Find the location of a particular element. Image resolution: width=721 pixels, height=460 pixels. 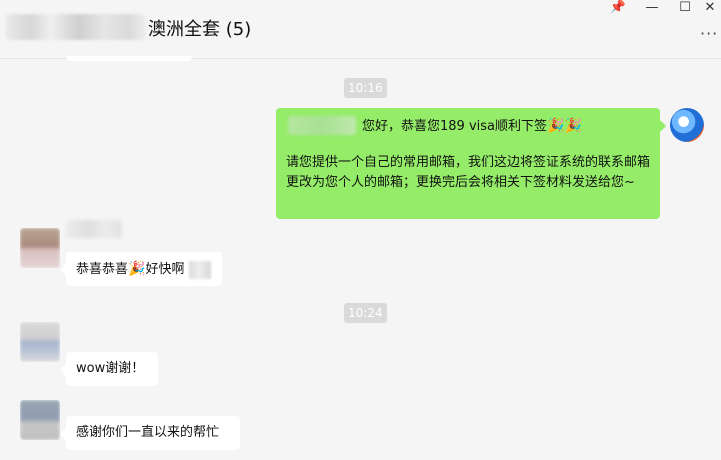

more-options-button: ··· is located at coordinates (709, 33).